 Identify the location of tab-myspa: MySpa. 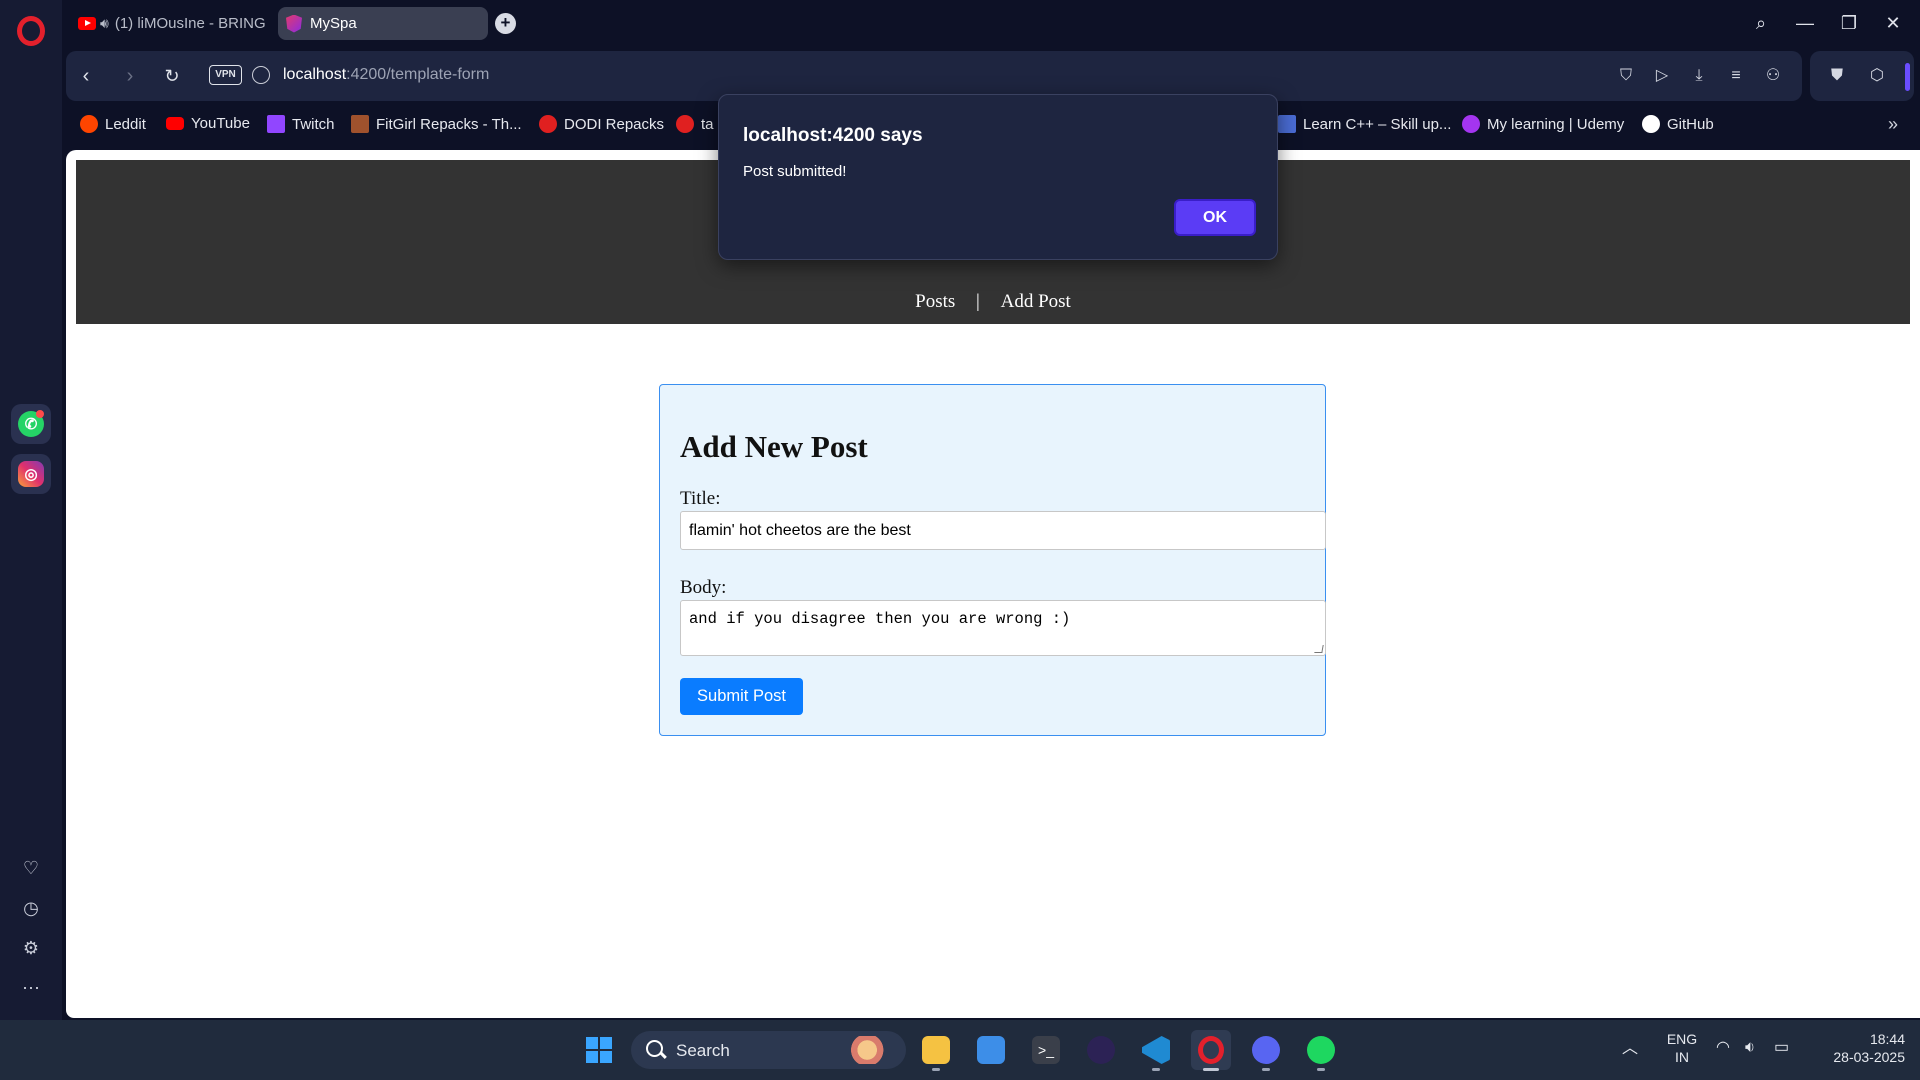
(383, 23).